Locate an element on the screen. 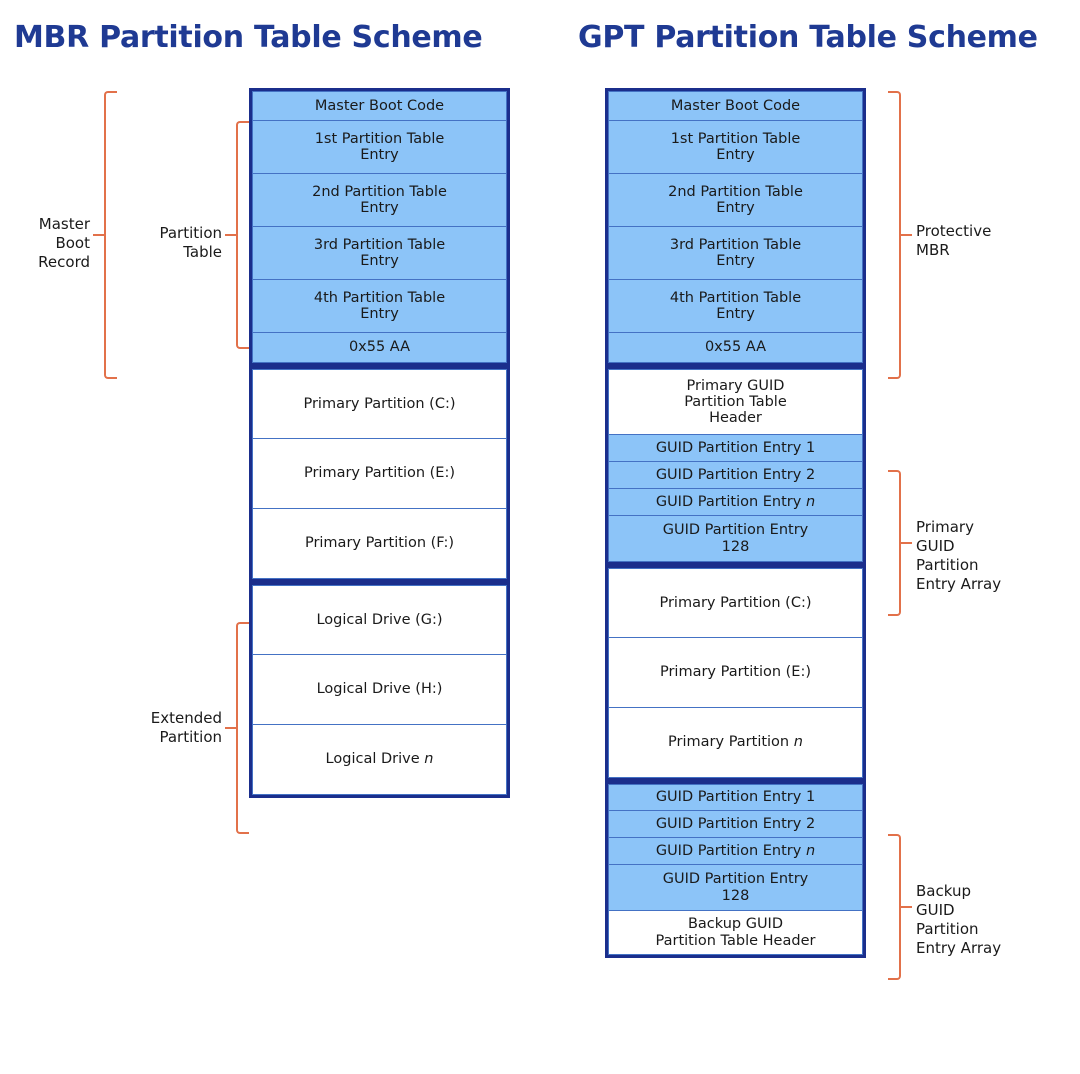 The height and width of the screenshot is (1074, 1080). bracket-primary-guid-partition-entry-array is located at coordinates (894, 543).